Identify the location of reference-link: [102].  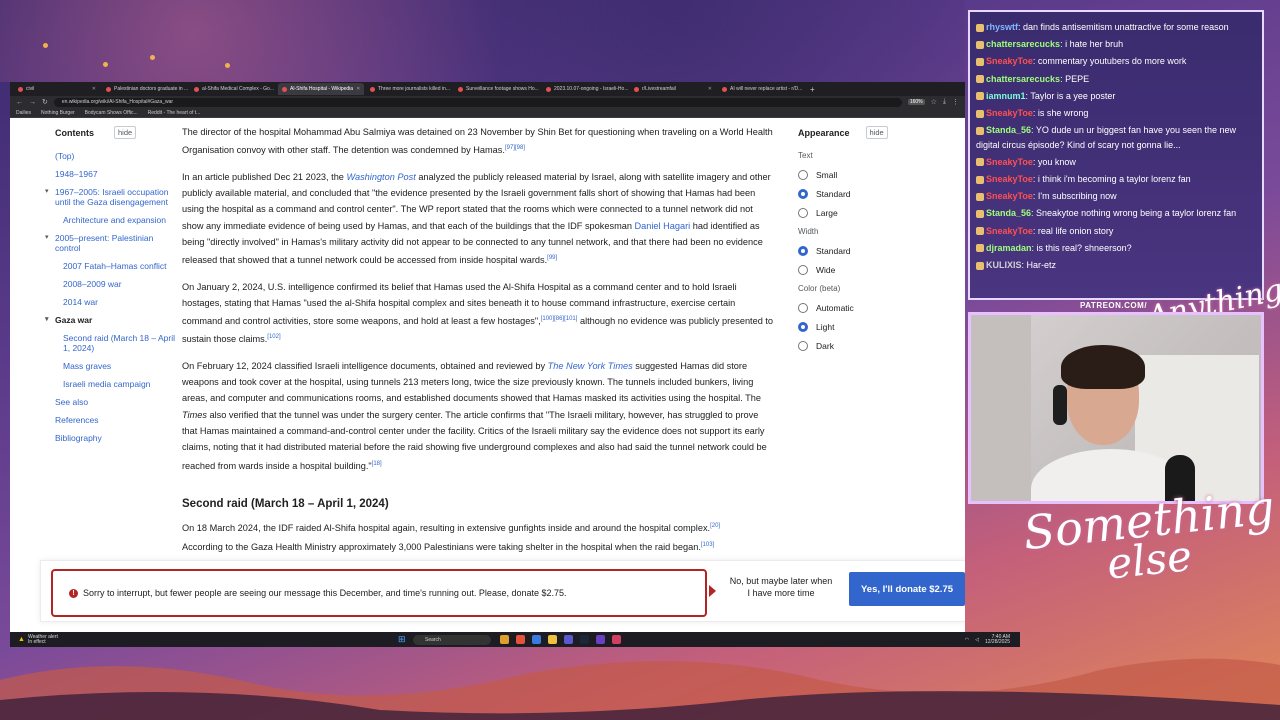
(273, 337).